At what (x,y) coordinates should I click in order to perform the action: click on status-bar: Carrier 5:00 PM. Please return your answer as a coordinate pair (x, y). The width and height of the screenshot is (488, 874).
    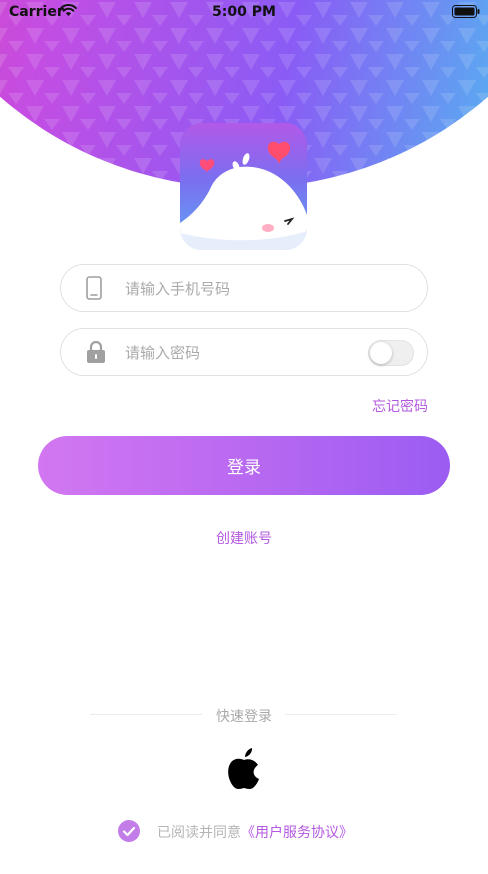
    Looking at the image, I should click on (244, 13).